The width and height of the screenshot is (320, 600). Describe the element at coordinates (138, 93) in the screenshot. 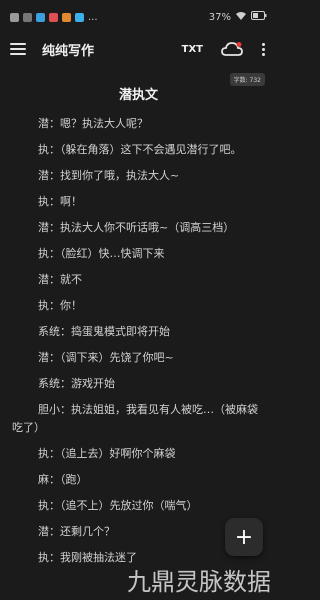

I see `document-title: 潜执文` at that location.